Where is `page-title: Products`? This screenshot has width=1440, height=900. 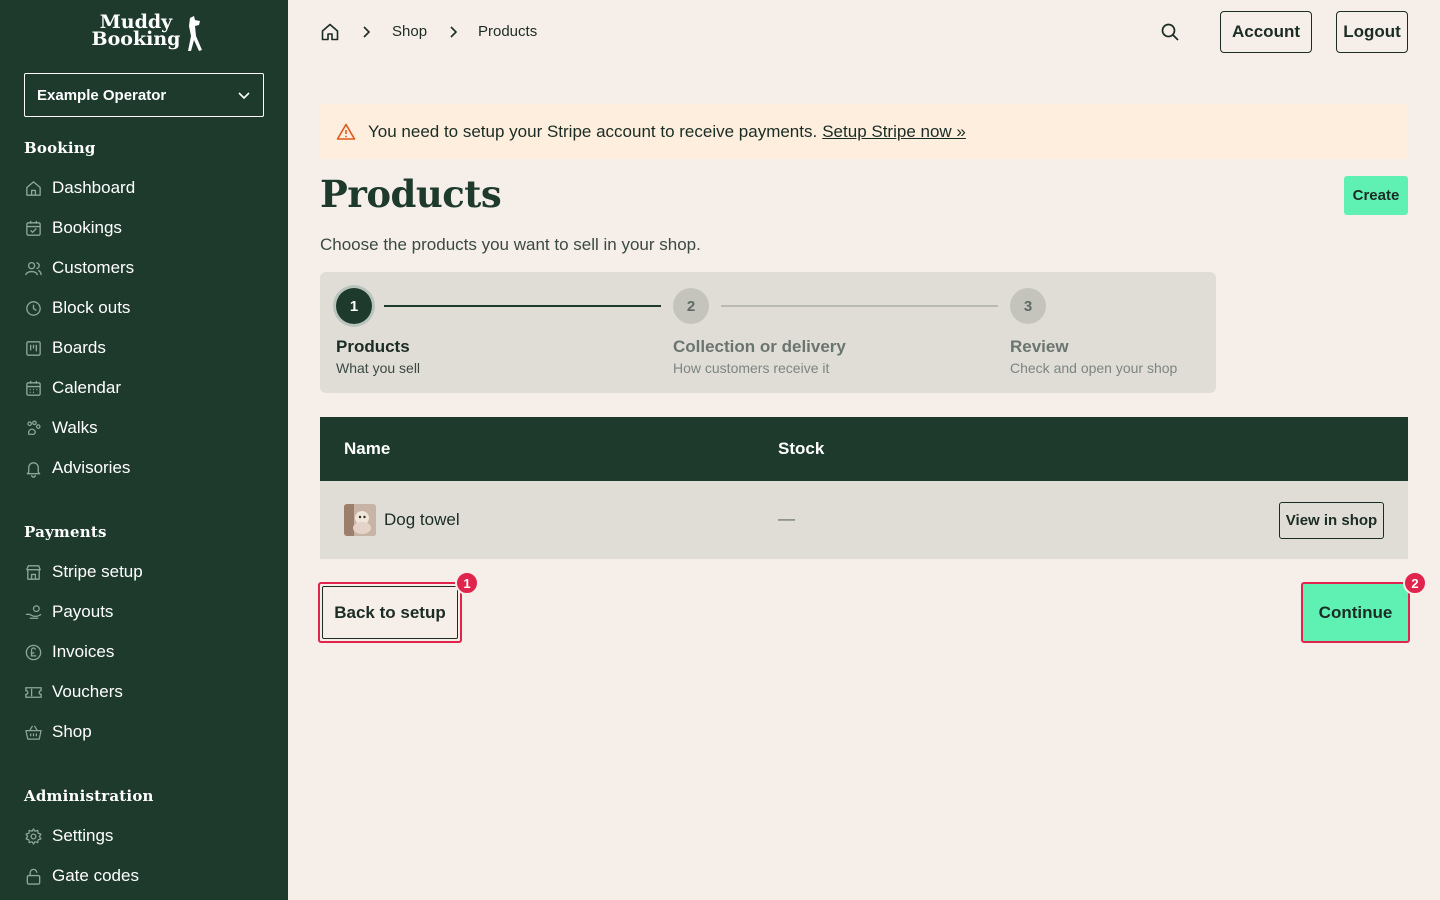
page-title: Products is located at coordinates (411, 194).